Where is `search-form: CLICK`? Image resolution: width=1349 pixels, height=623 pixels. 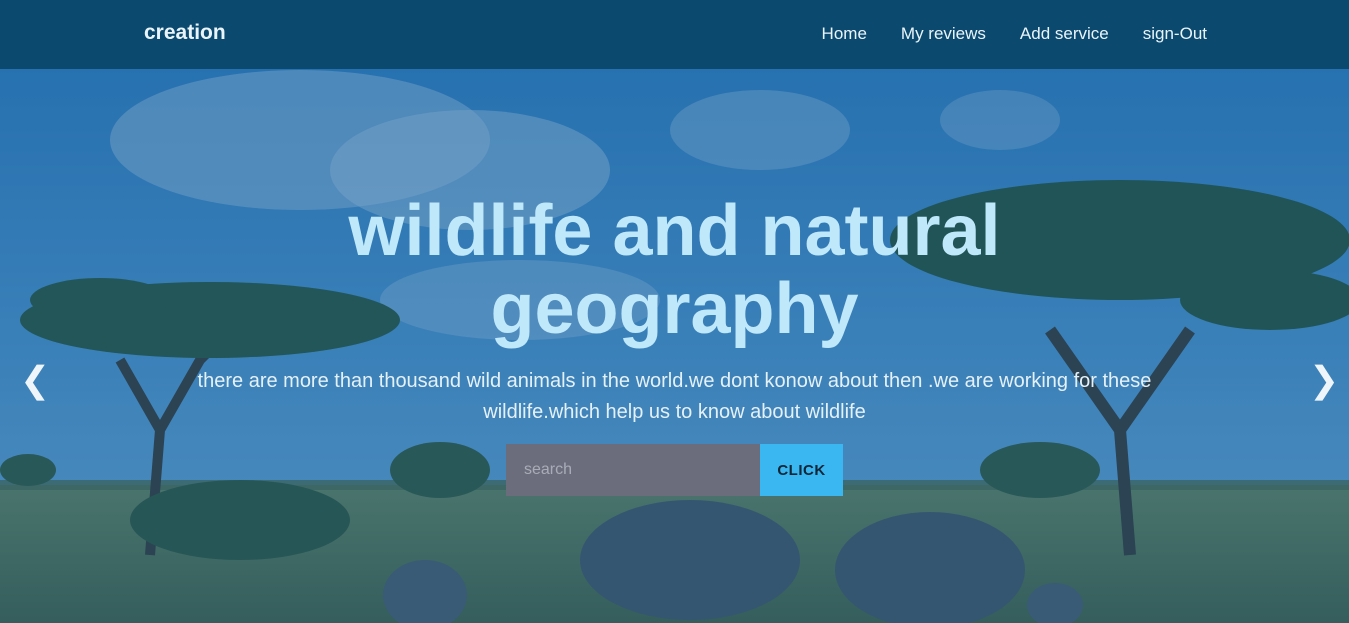
search-form: CLICK is located at coordinates (674, 470).